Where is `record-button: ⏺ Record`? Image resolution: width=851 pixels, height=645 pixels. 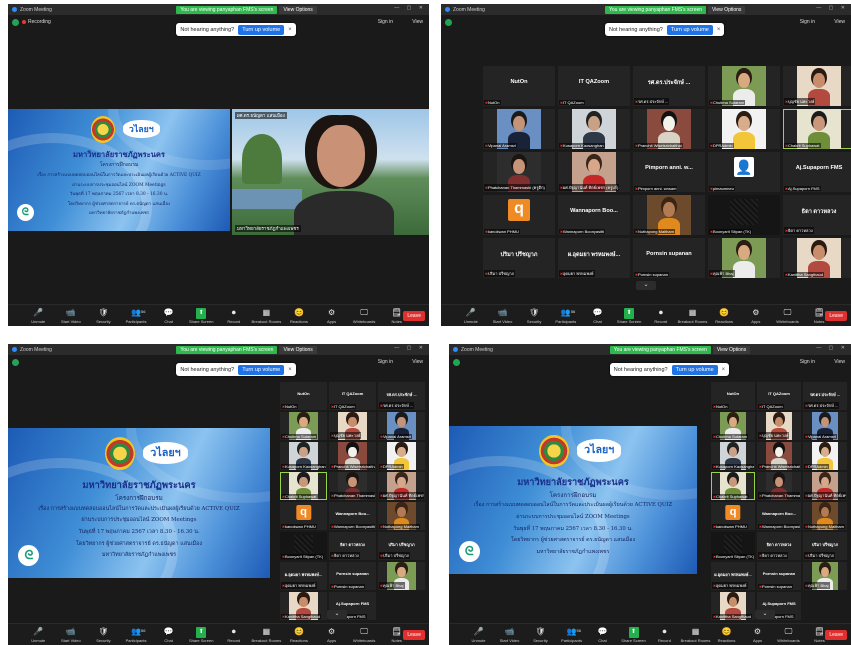 record-button: ⏺ Record is located at coordinates (665, 635).